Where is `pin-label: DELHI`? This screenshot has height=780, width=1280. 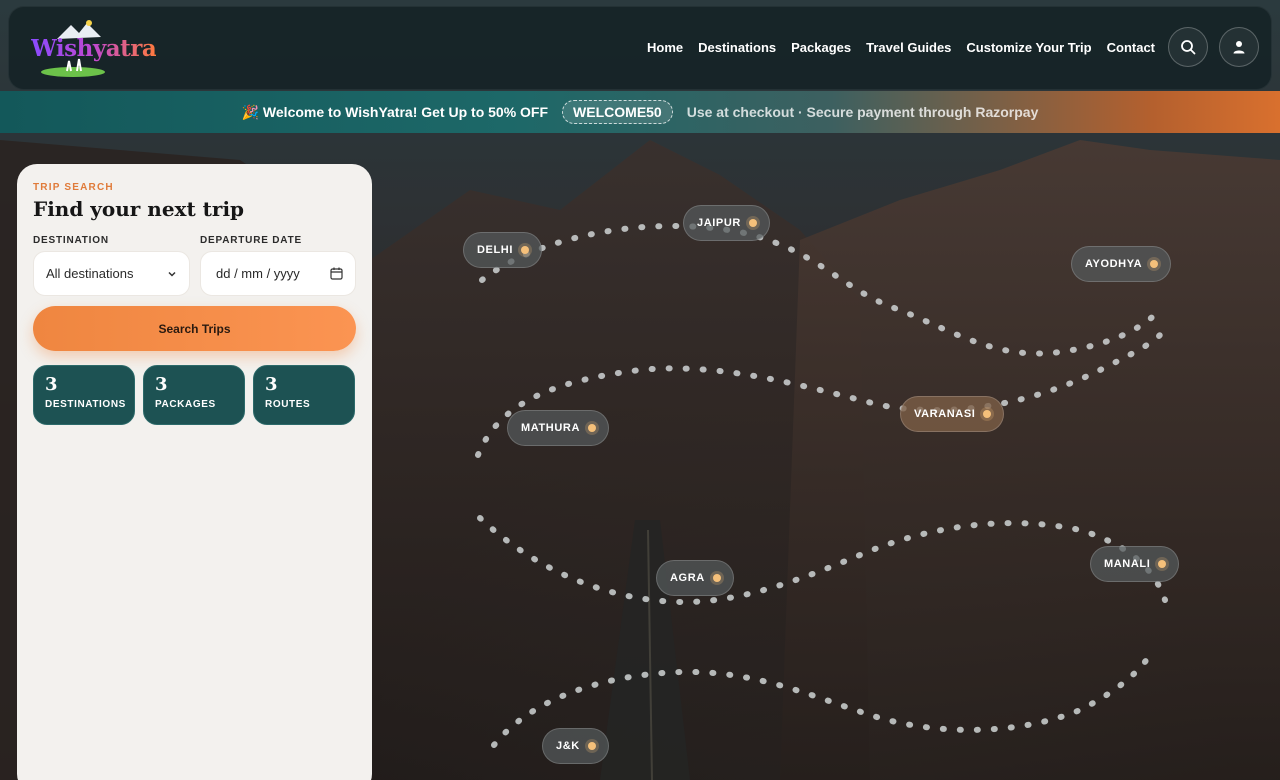 pin-label: DELHI is located at coordinates (495, 250).